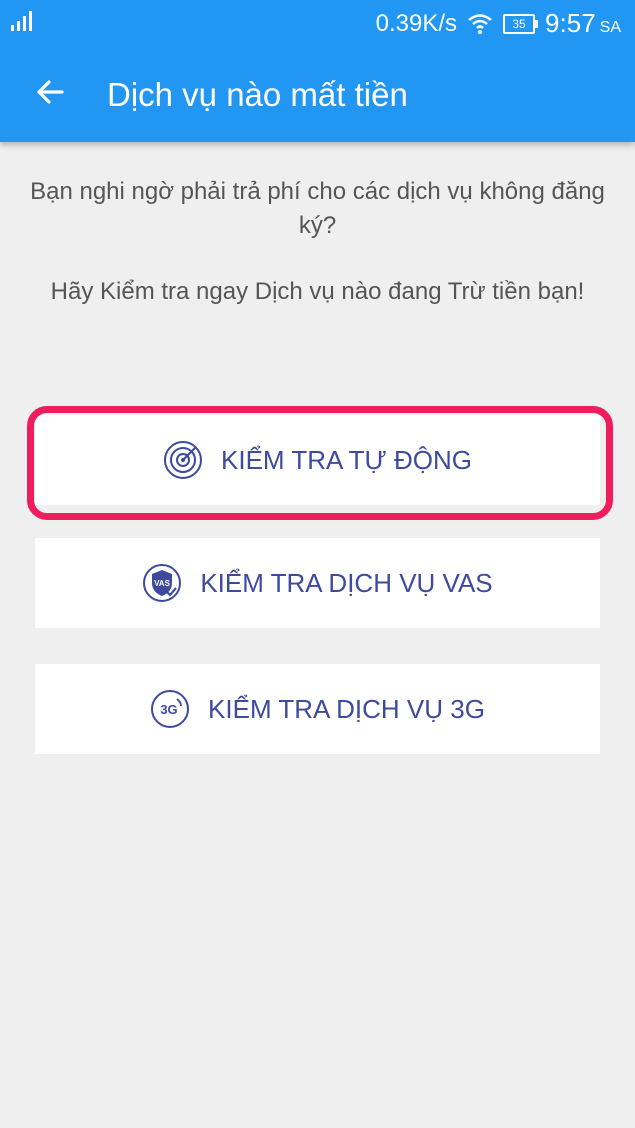 This screenshot has height=1128, width=635. I want to click on 3g-check-label: KIỂM TRA DỊCH VỤ 3G, so click(346, 708).